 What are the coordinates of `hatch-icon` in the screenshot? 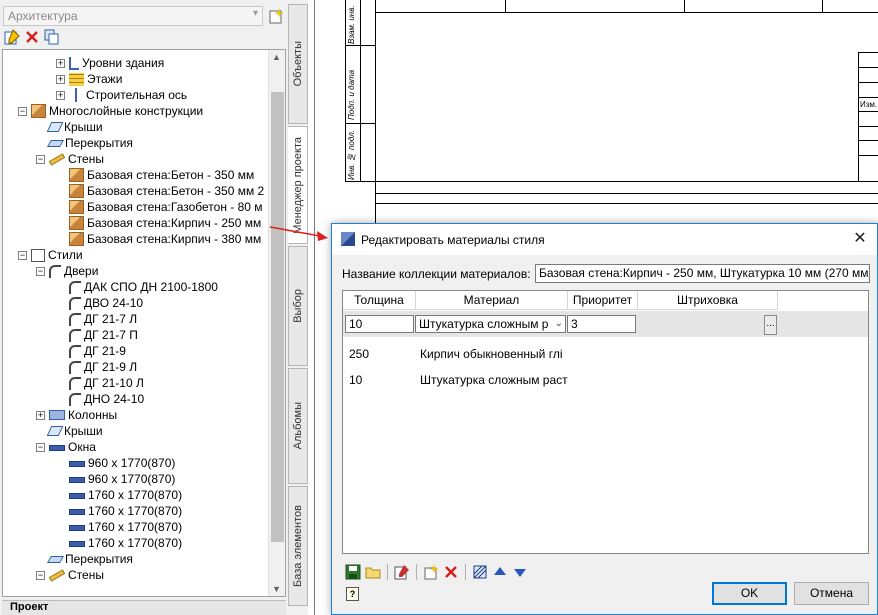 It's located at (480, 572).